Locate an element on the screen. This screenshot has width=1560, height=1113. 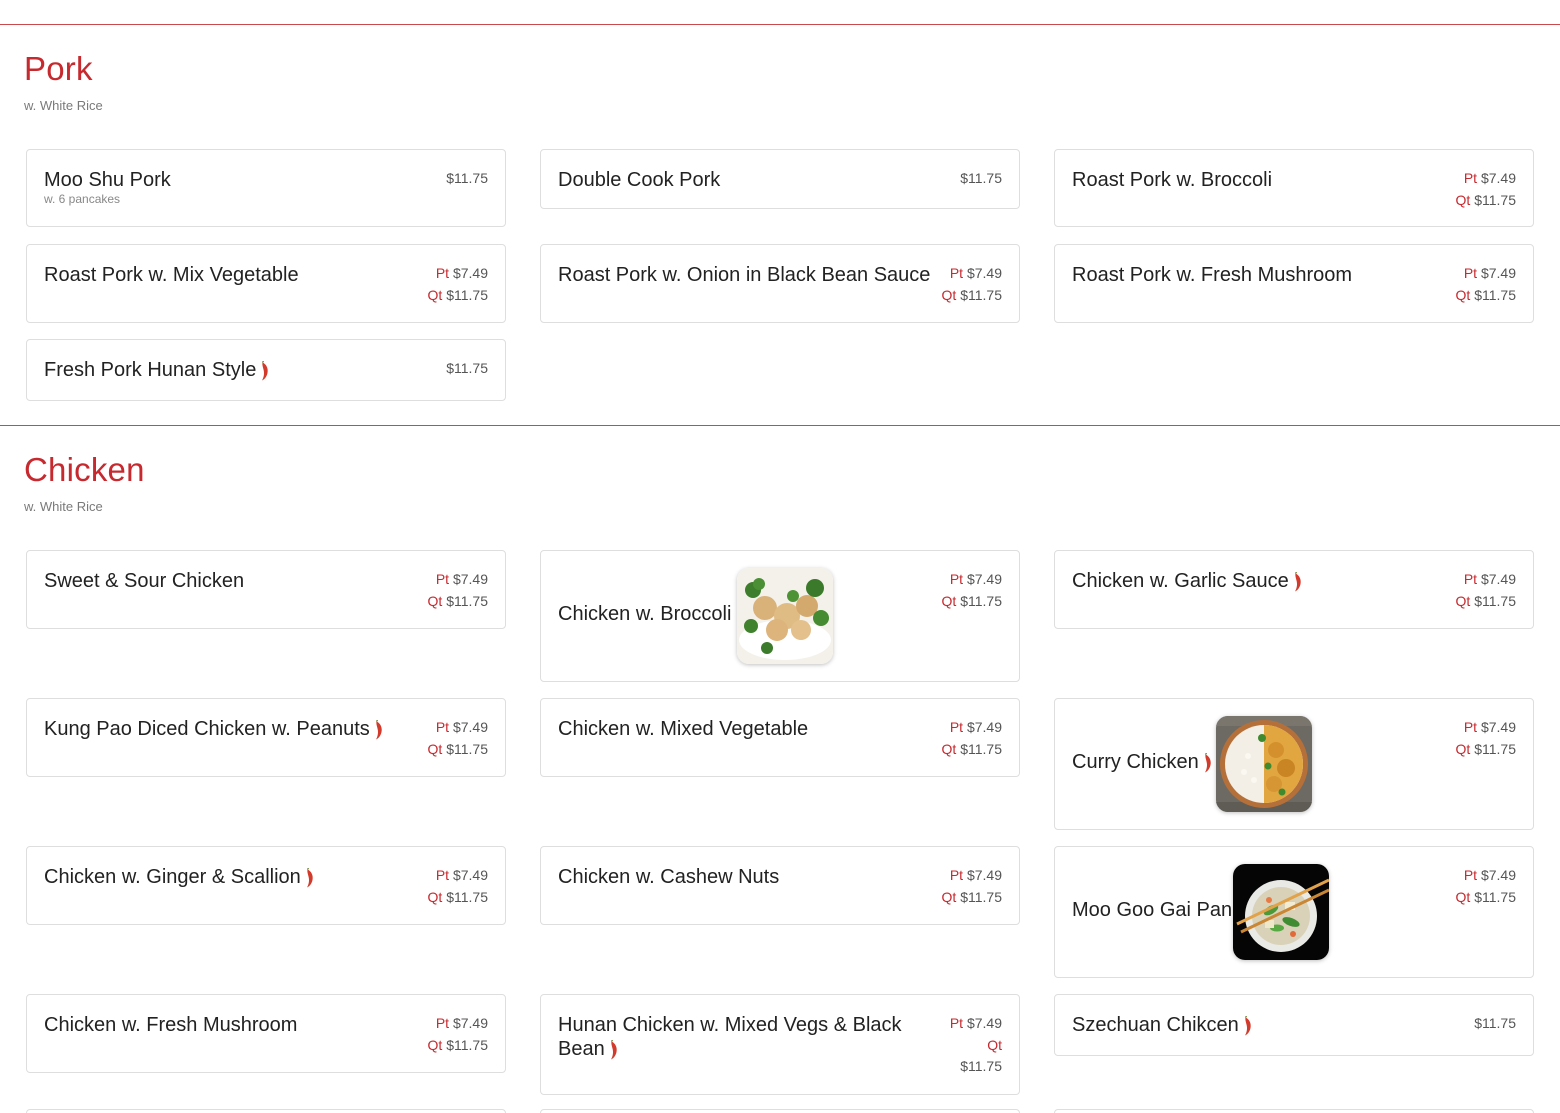
curry-chicken-photo is located at coordinates (1264, 764).